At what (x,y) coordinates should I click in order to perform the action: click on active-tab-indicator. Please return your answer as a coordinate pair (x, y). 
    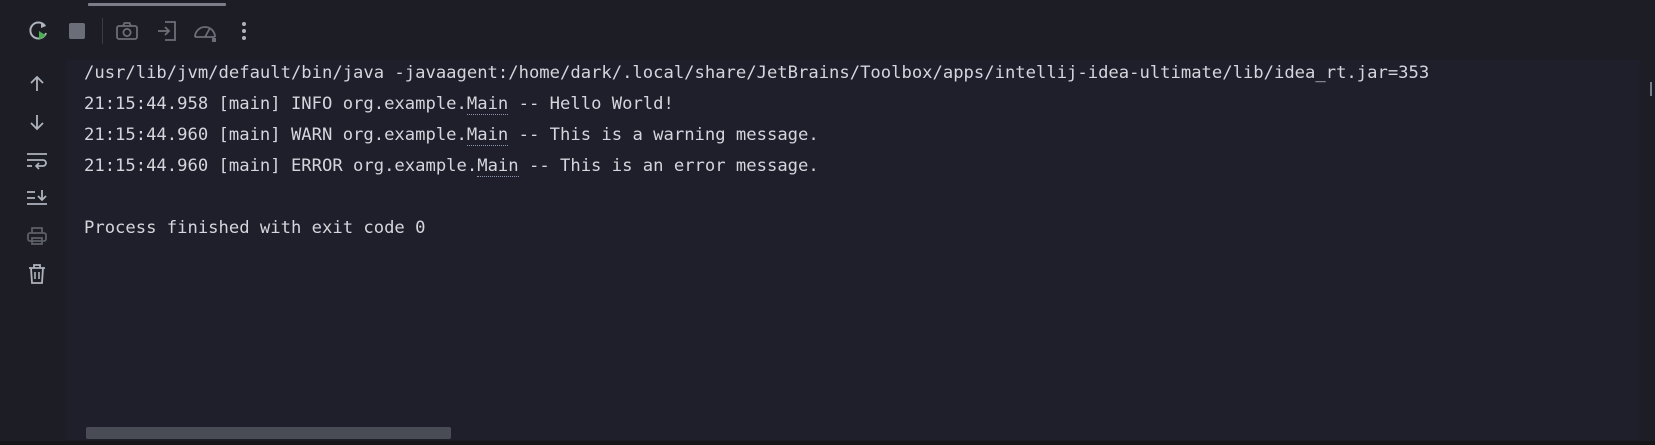
    Looking at the image, I should click on (157, 4).